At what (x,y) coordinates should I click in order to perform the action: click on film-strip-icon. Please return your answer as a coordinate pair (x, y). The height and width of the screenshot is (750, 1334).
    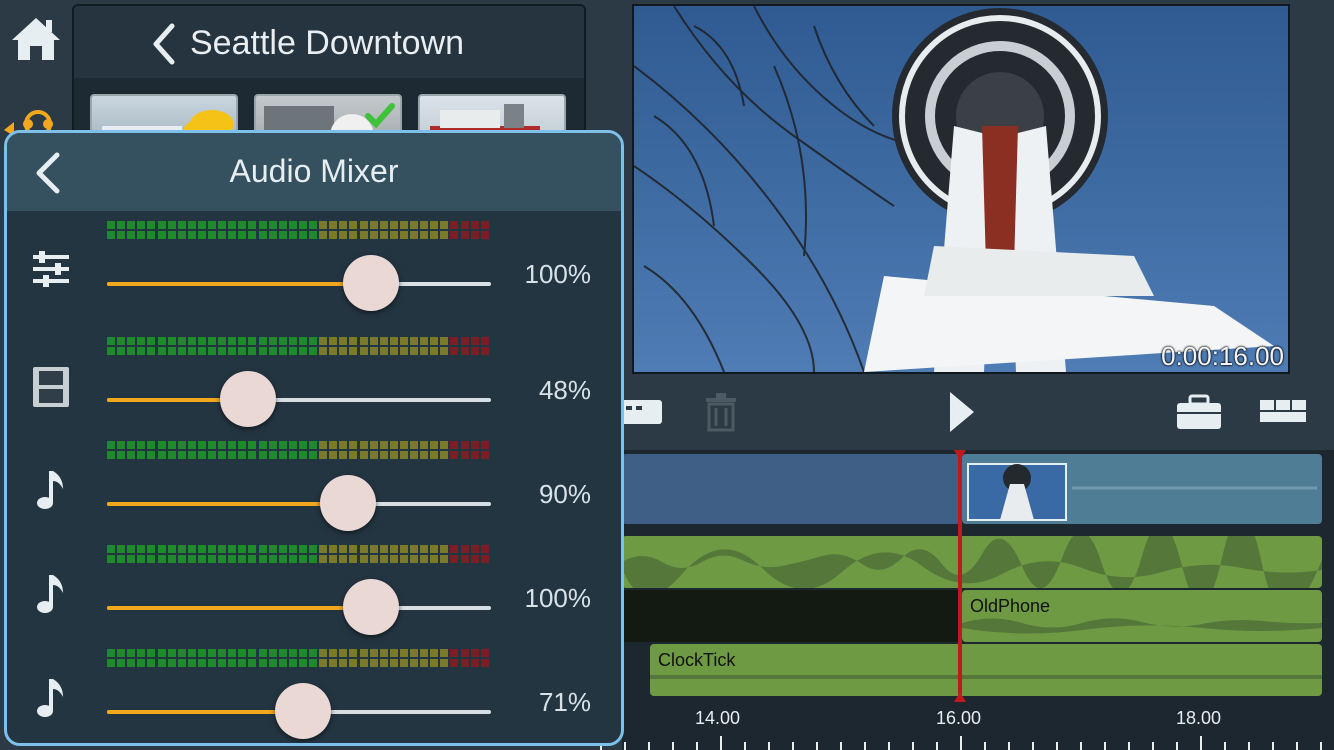
    Looking at the image, I should click on (51, 387).